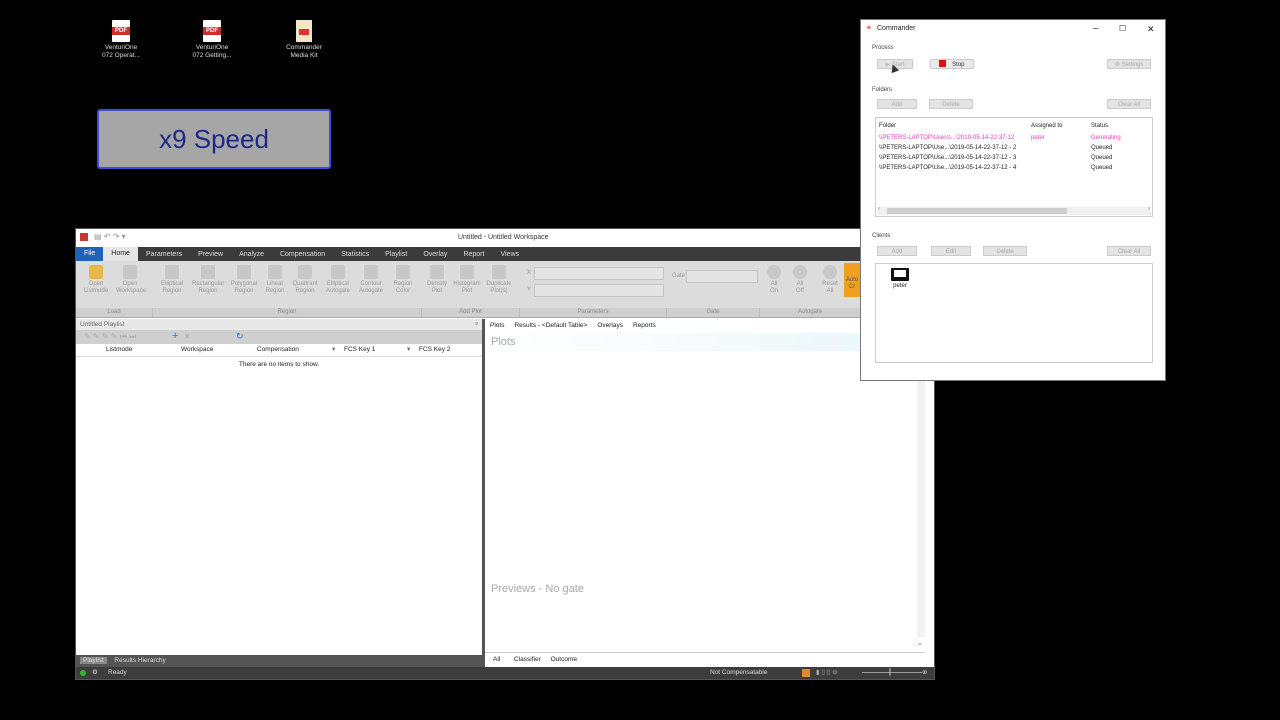  What do you see at coordinates (275, 280) in the screenshot?
I see `linear-region-button: Linear Region` at bounding box center [275, 280].